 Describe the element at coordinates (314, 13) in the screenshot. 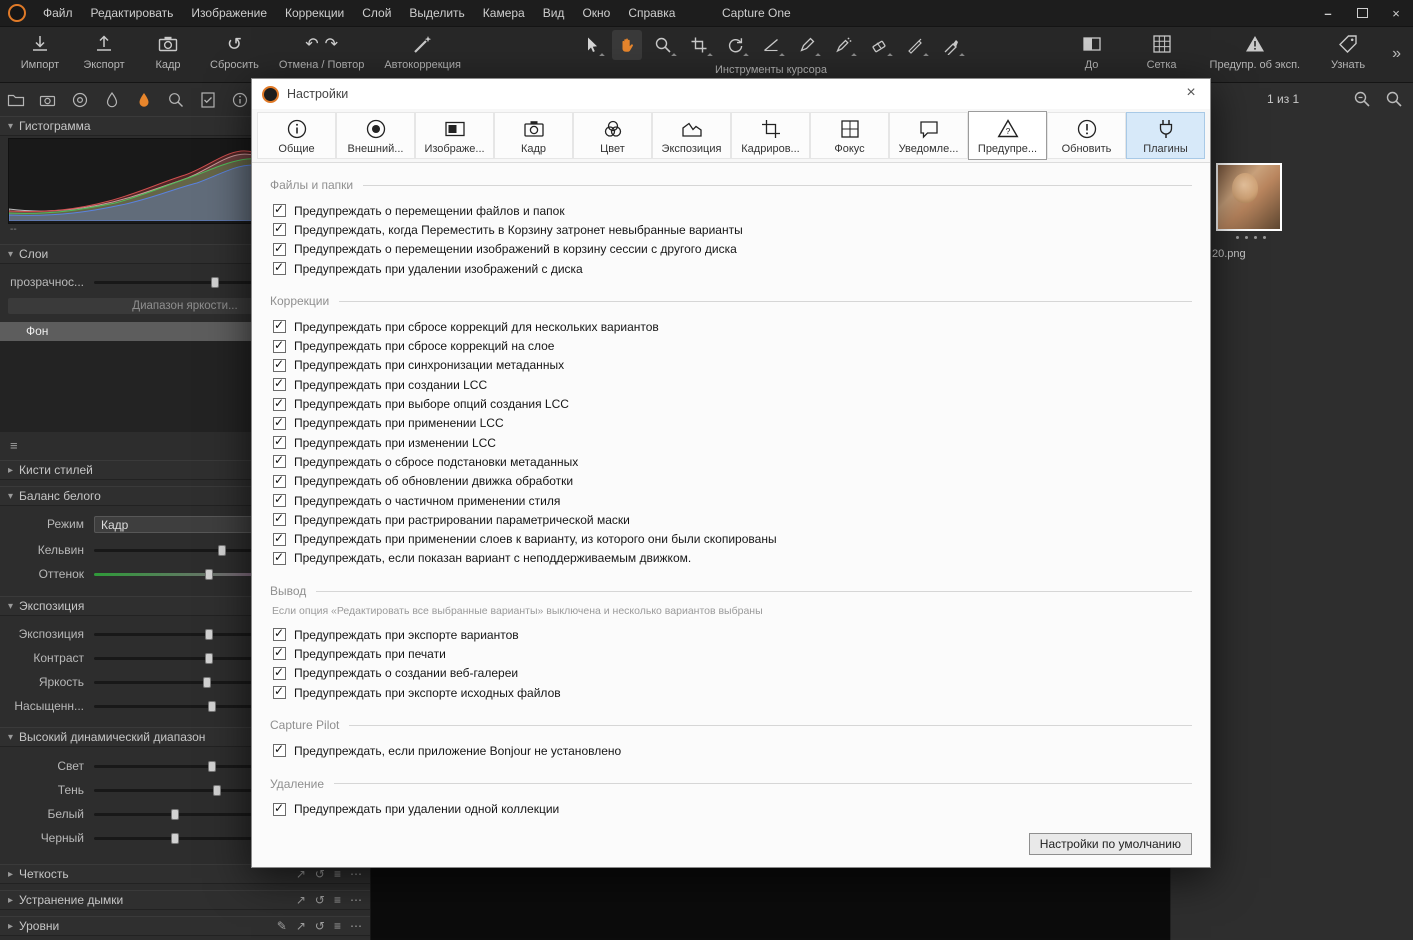

I see `menu-adjustments: Коррекции` at that location.